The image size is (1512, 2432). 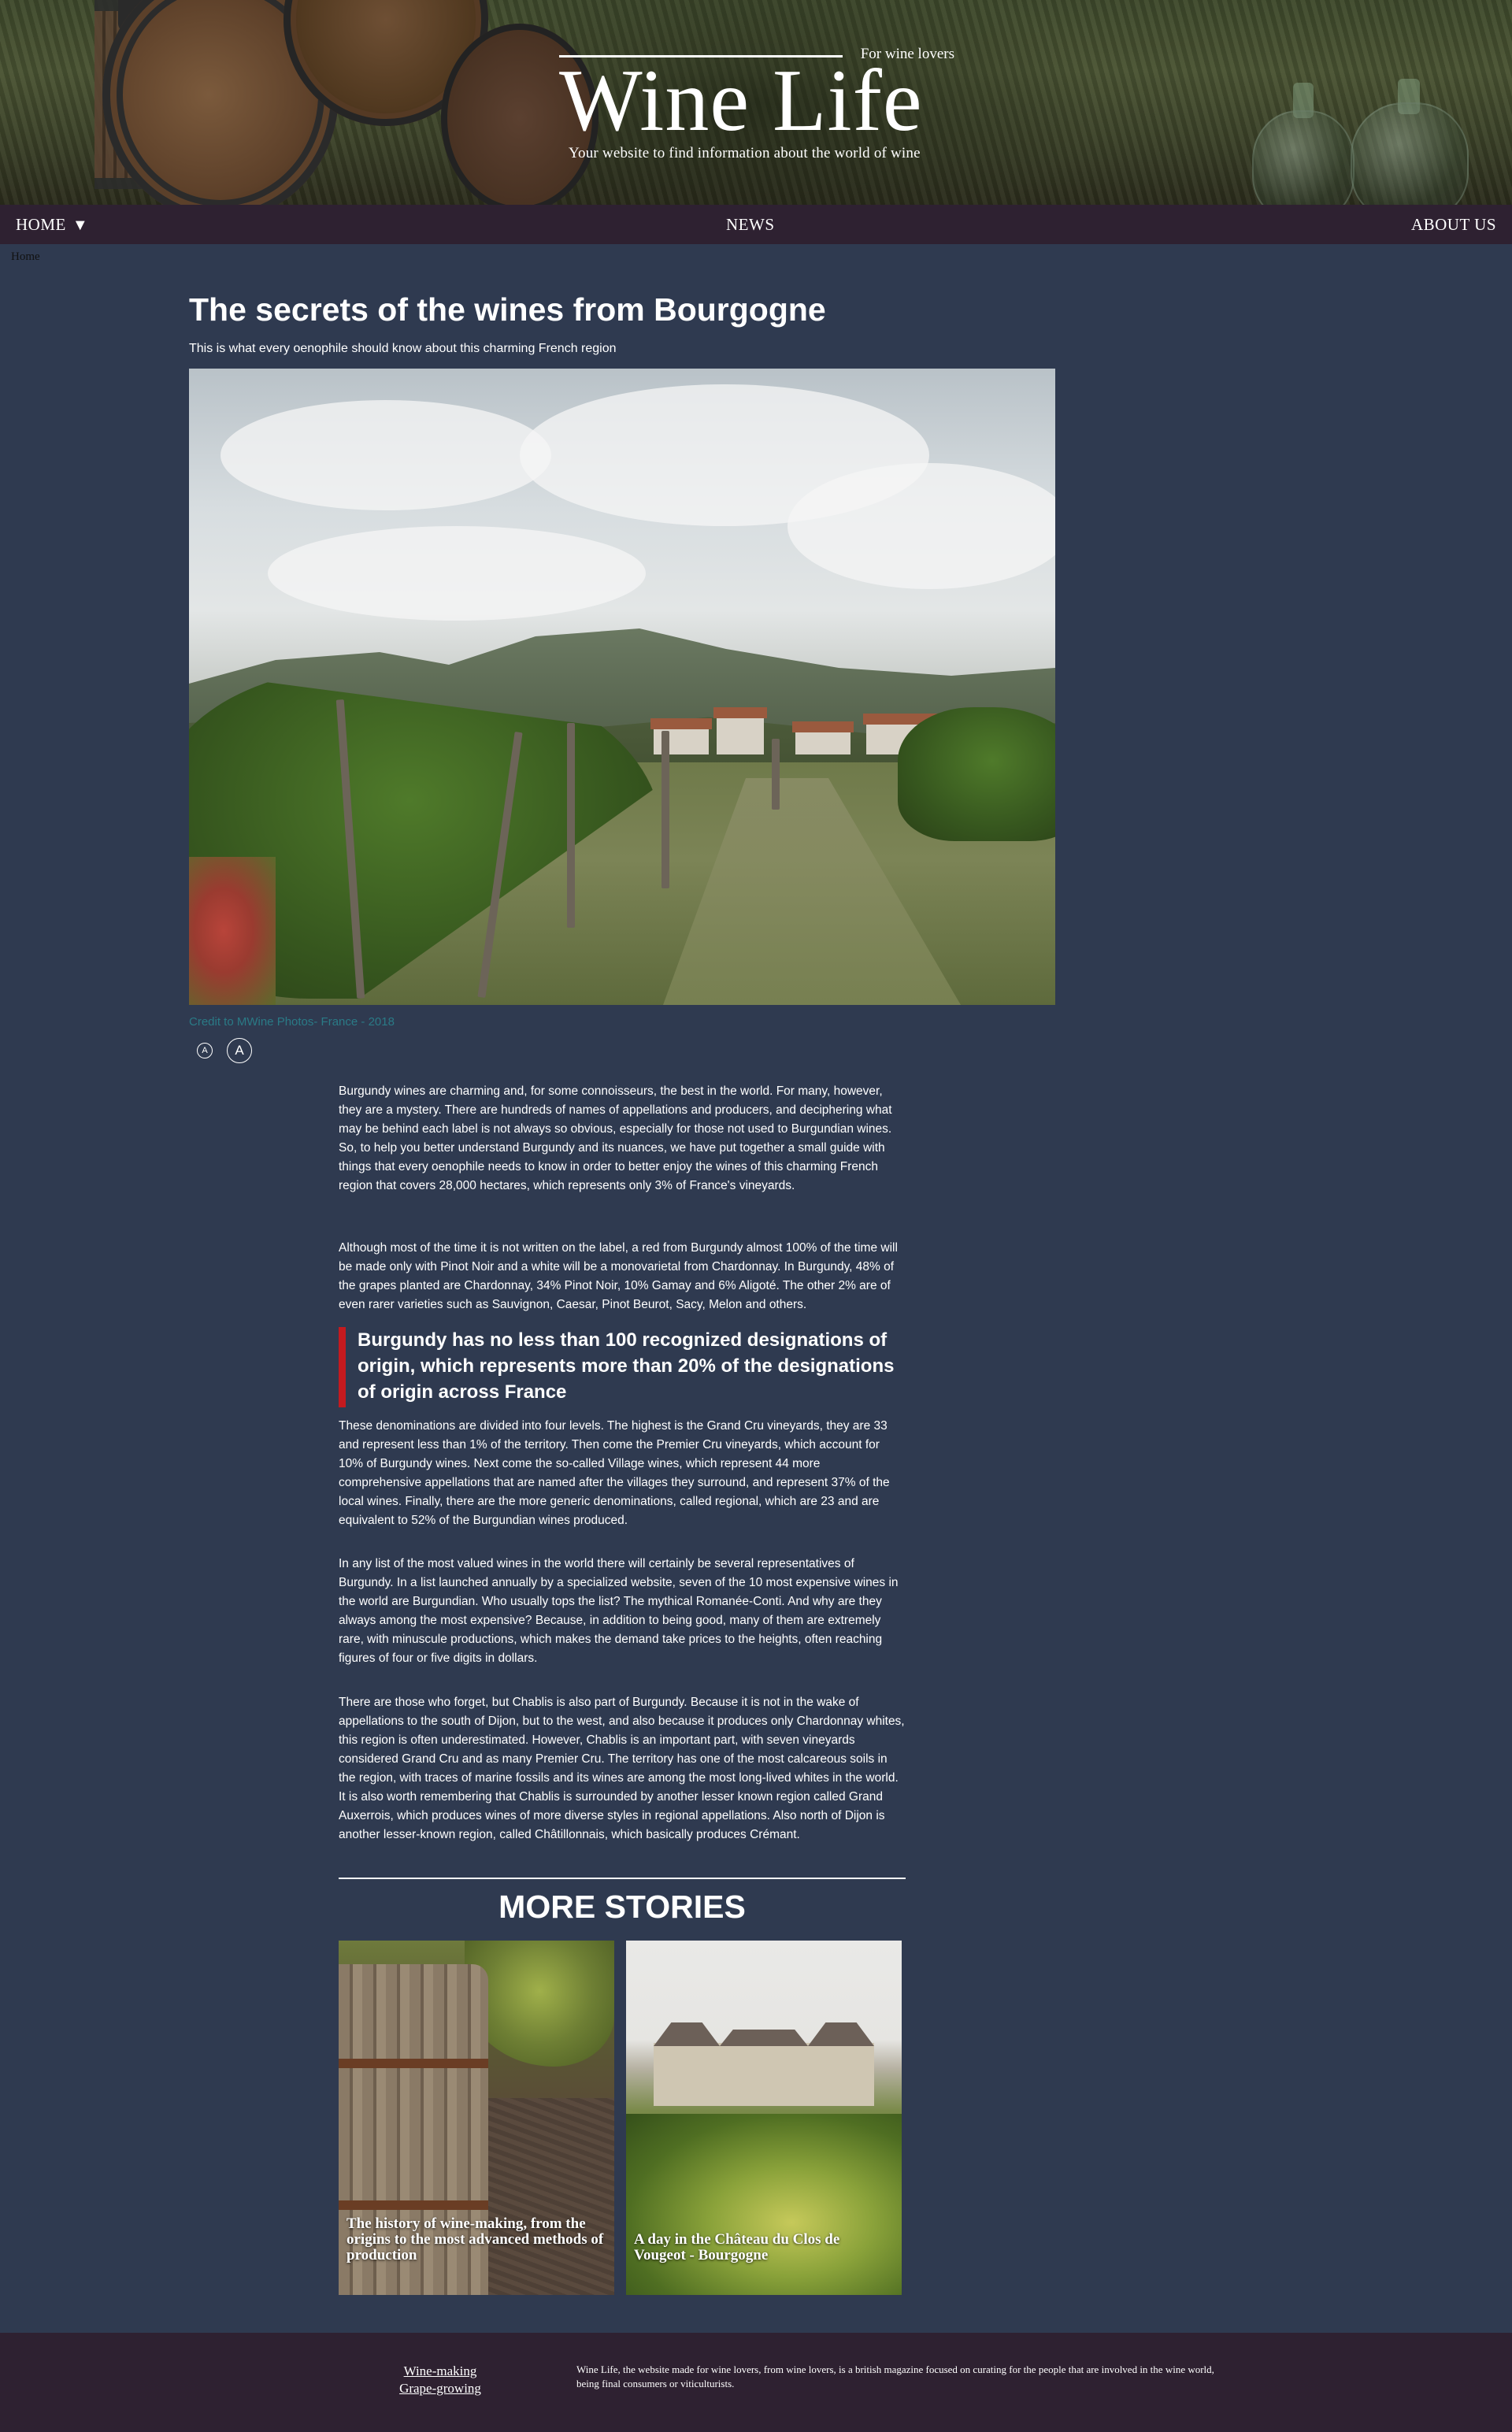 What do you see at coordinates (1453, 225) in the screenshot?
I see `nav-about-us: ABOUT US` at bounding box center [1453, 225].